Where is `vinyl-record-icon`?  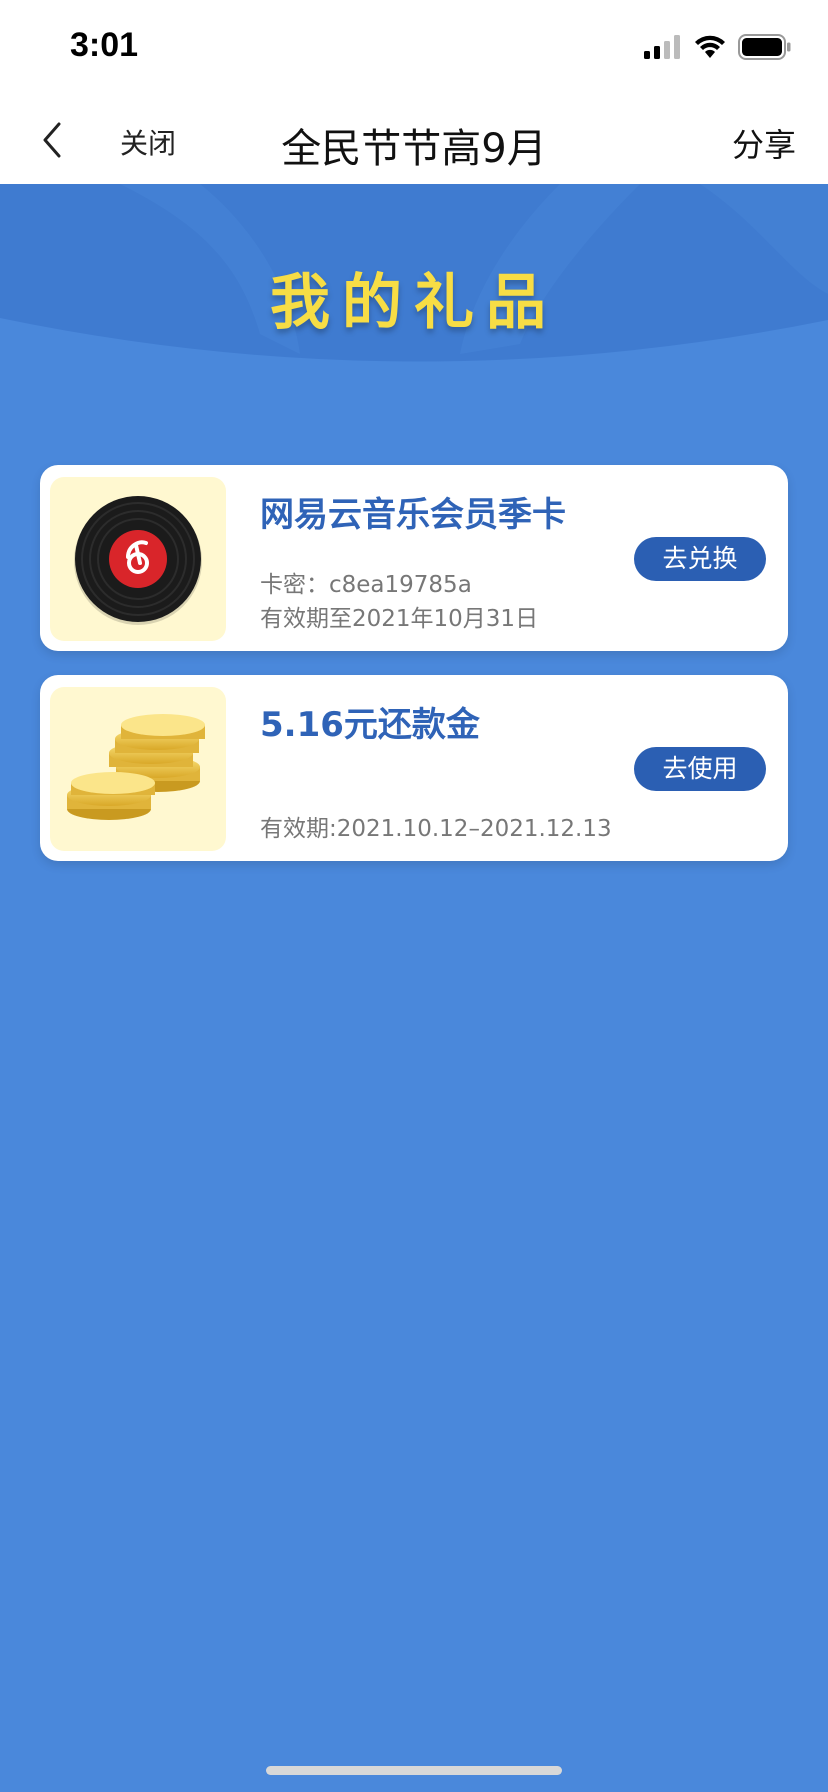 vinyl-record-icon is located at coordinates (138, 560).